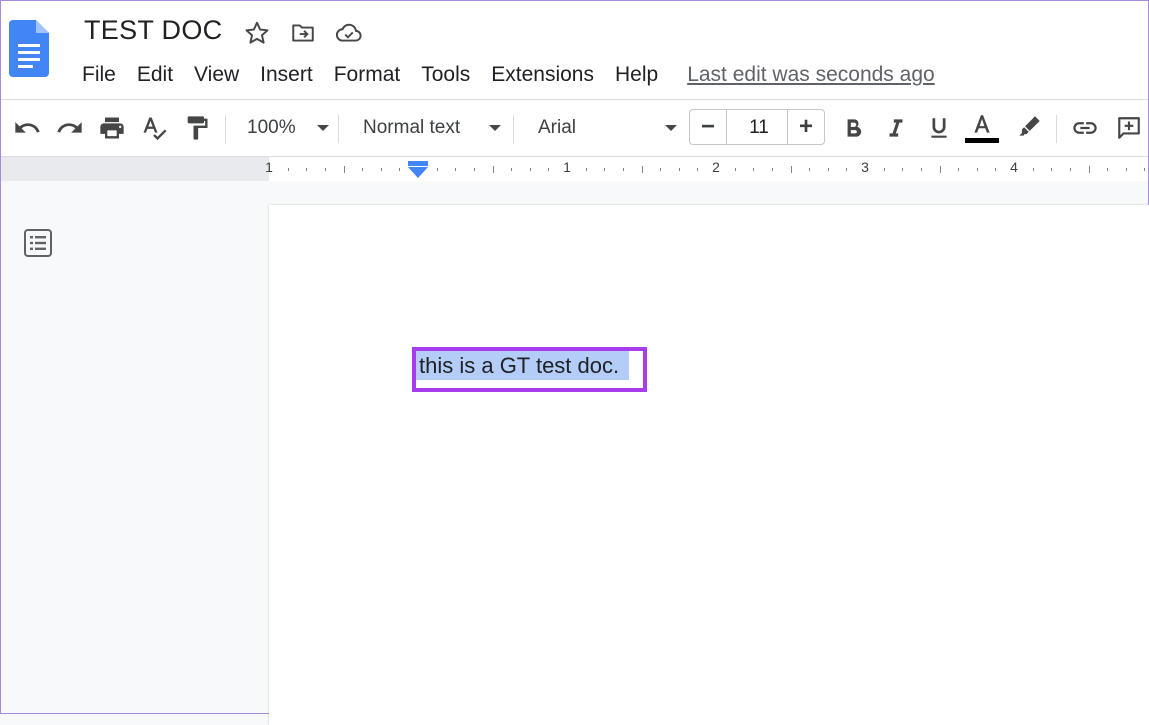 Image resolution: width=1149 pixels, height=725 pixels. I want to click on star-button, so click(257, 33).